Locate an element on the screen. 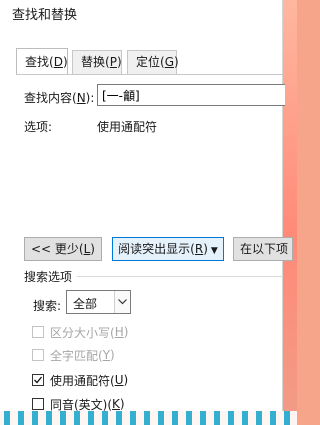 This screenshot has height=425, width=320. checkbox-match-case: 区分大小写(H) is located at coordinates (80, 332).